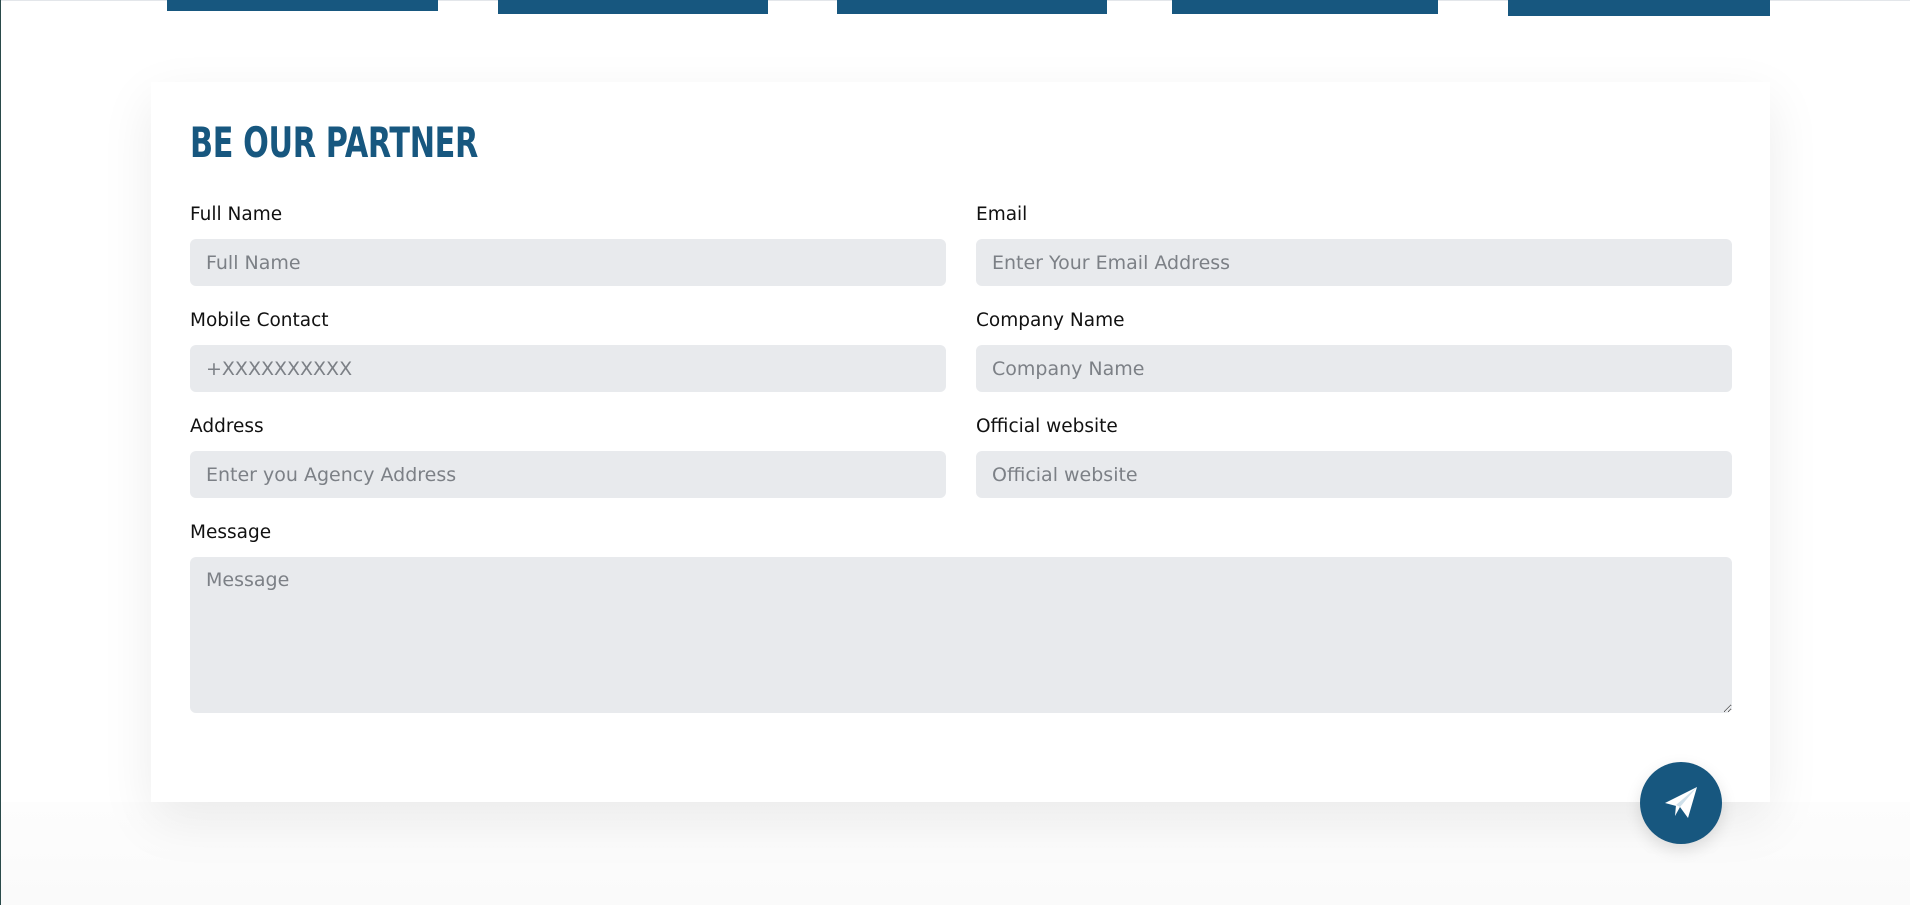  What do you see at coordinates (1050, 320) in the screenshot?
I see `company-label: Company Name` at bounding box center [1050, 320].